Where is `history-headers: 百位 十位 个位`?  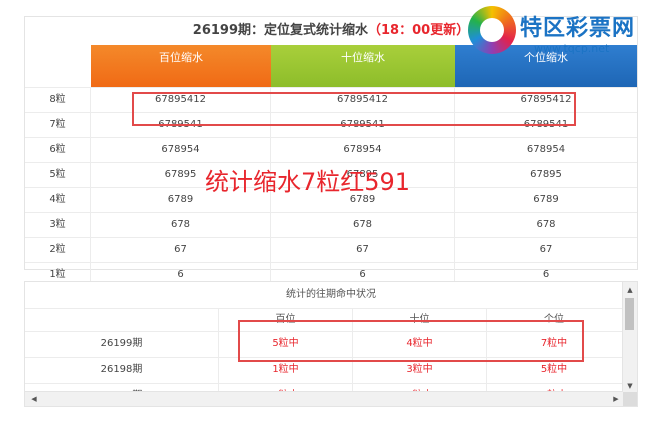 history-headers: 百位 十位 个位 is located at coordinates (331, 320).